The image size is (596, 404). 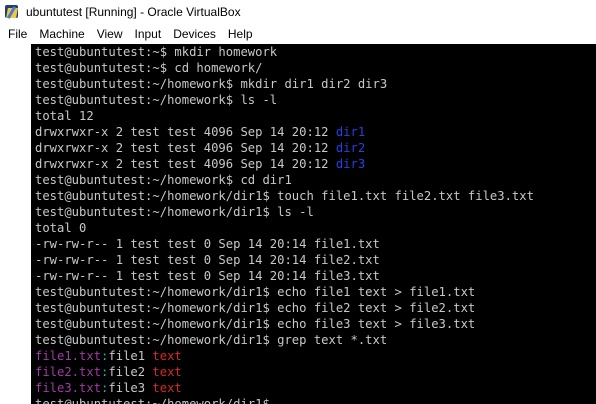 What do you see at coordinates (240, 34) in the screenshot?
I see `menu-help: Help` at bounding box center [240, 34].